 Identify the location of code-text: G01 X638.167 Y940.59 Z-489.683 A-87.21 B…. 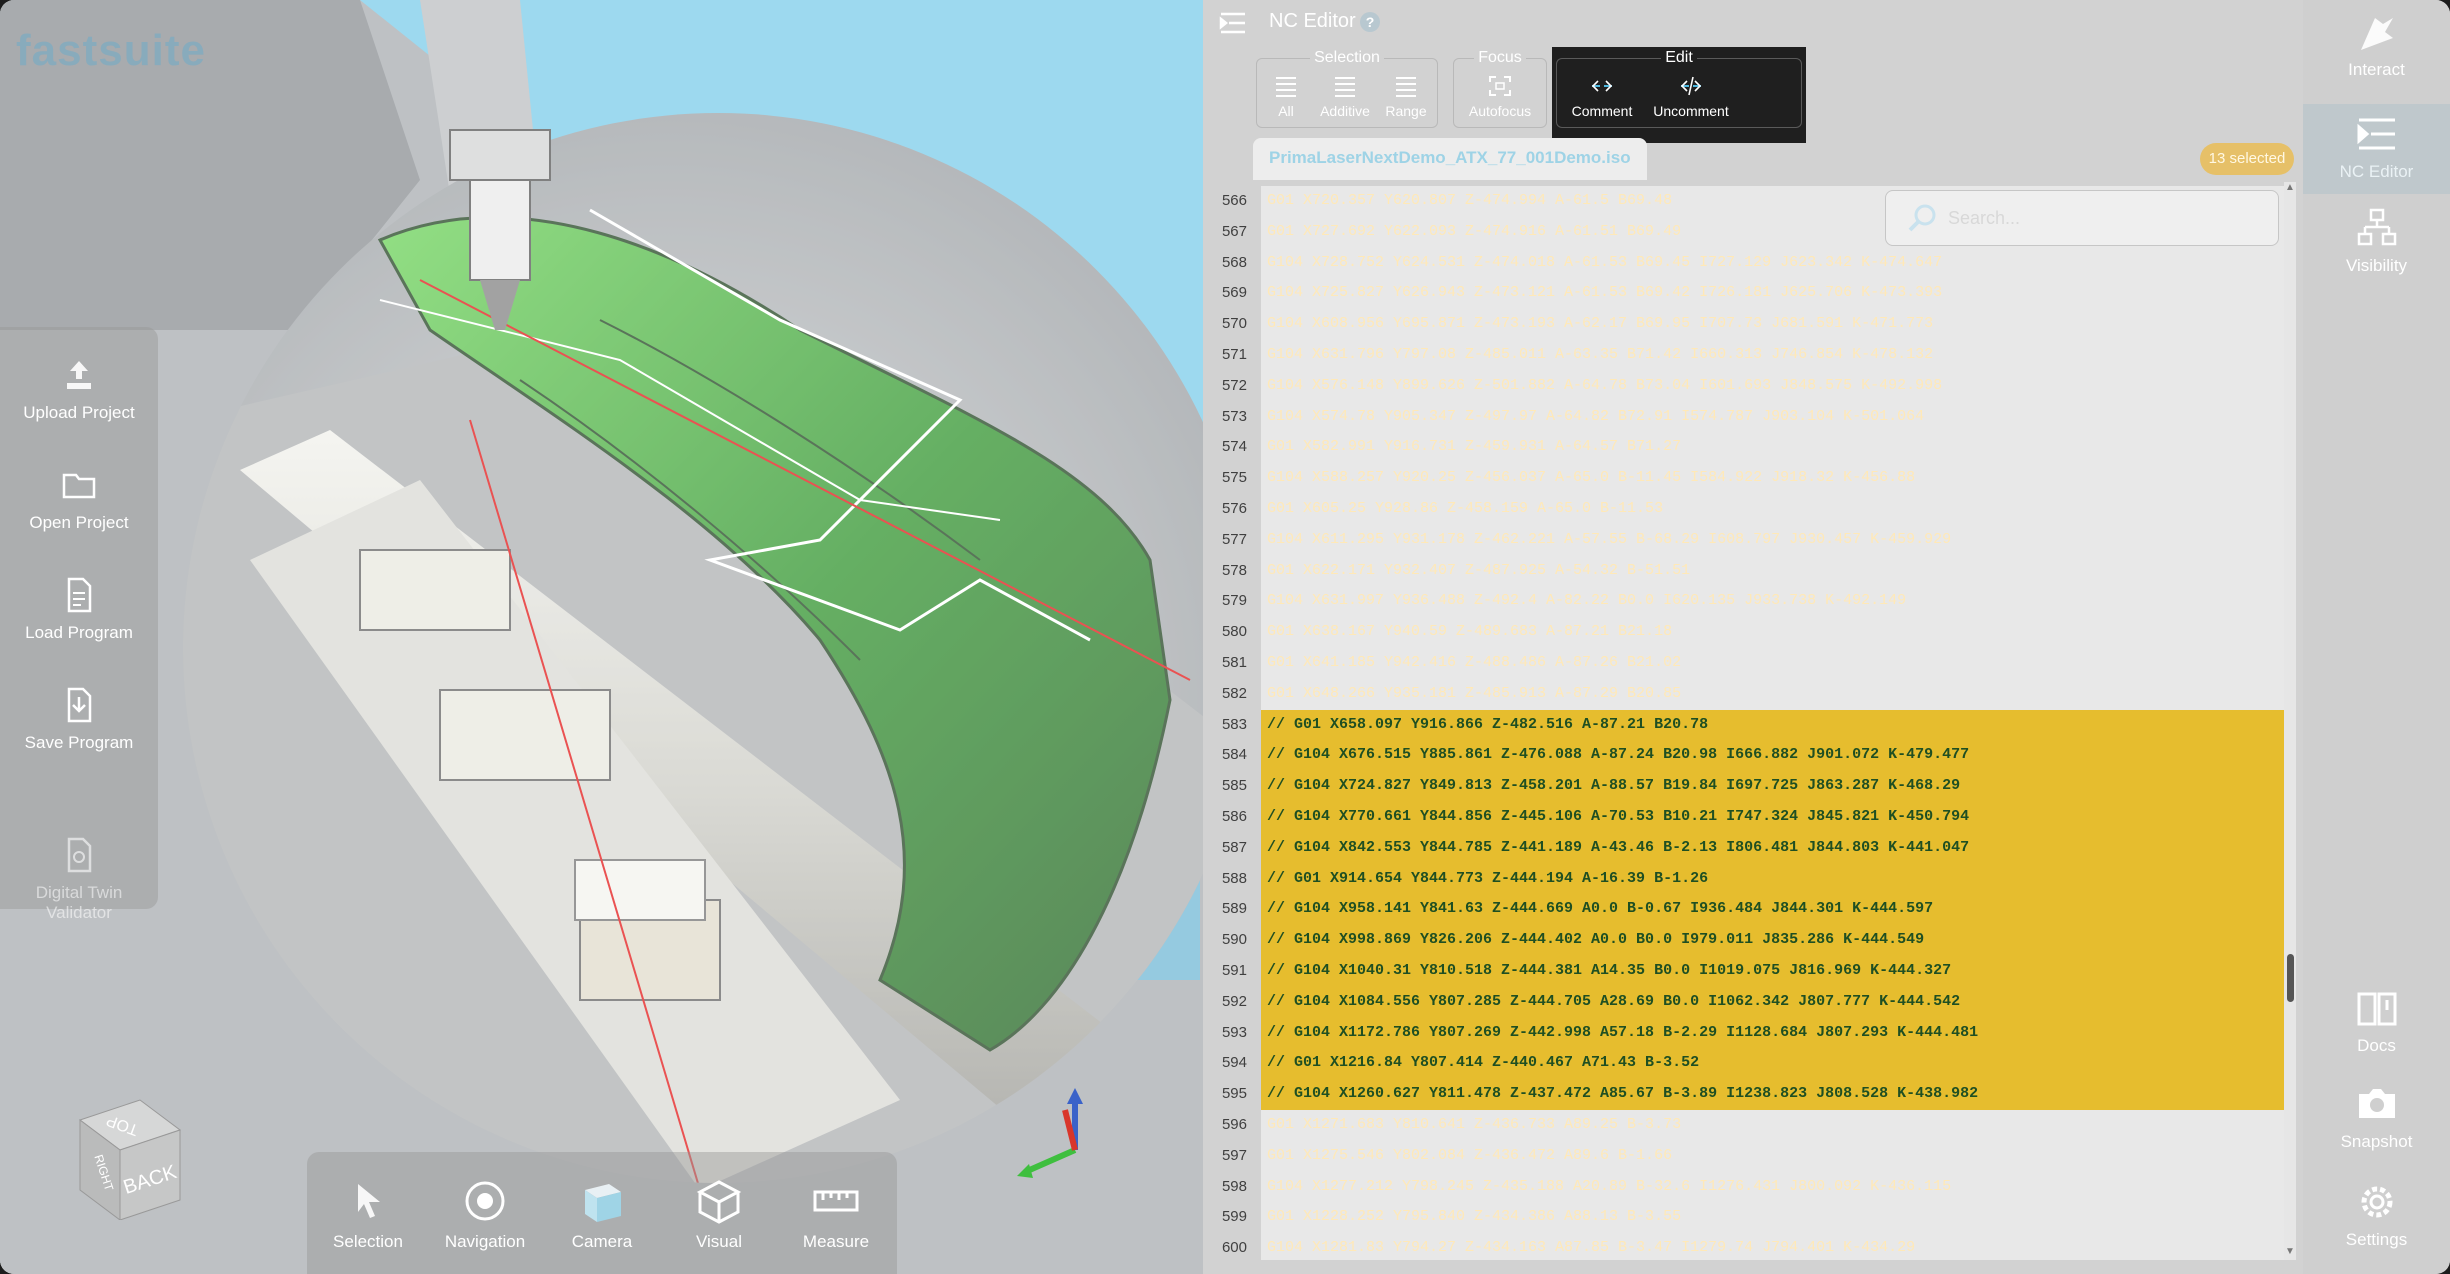
(1775, 632).